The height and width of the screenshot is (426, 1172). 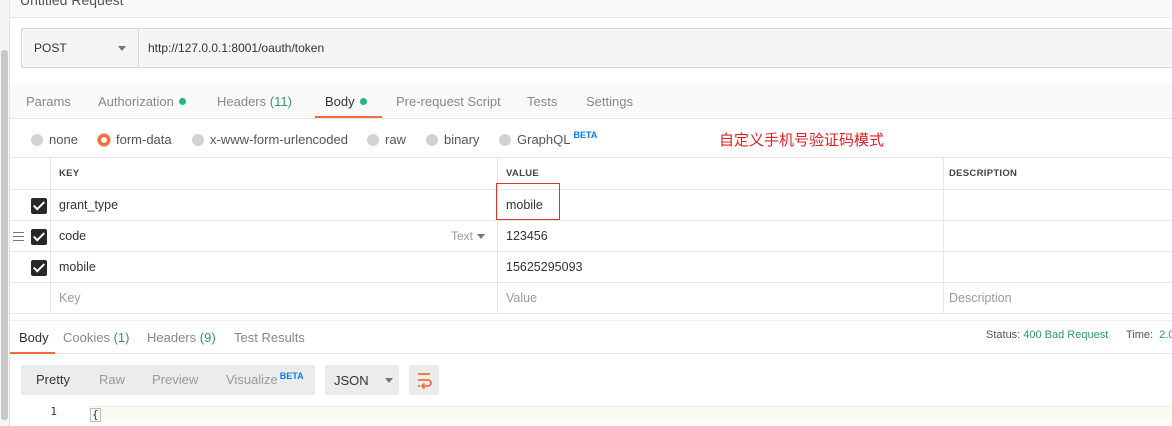 I want to click on tab-tests: Tests, so click(x=542, y=101).